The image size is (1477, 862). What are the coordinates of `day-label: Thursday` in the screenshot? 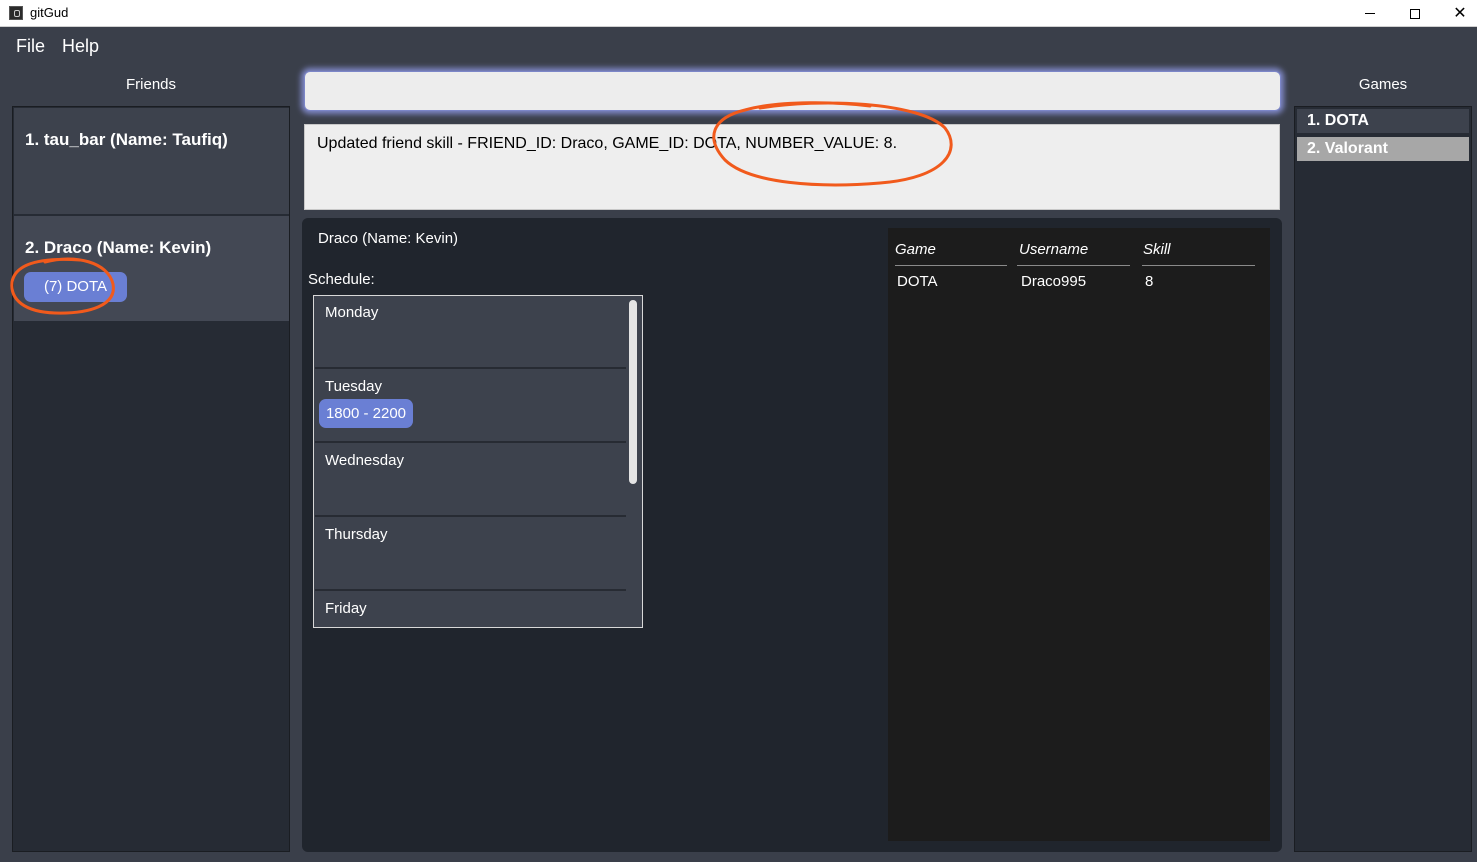 It's located at (356, 534).